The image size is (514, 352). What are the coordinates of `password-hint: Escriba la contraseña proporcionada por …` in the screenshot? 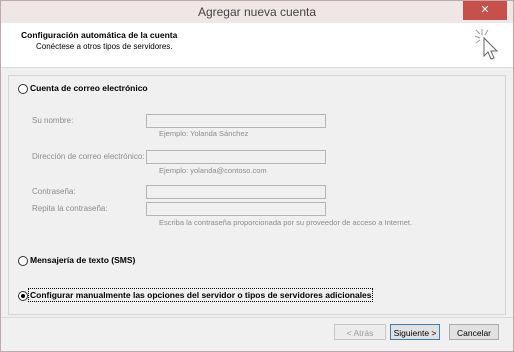 It's located at (286, 222).